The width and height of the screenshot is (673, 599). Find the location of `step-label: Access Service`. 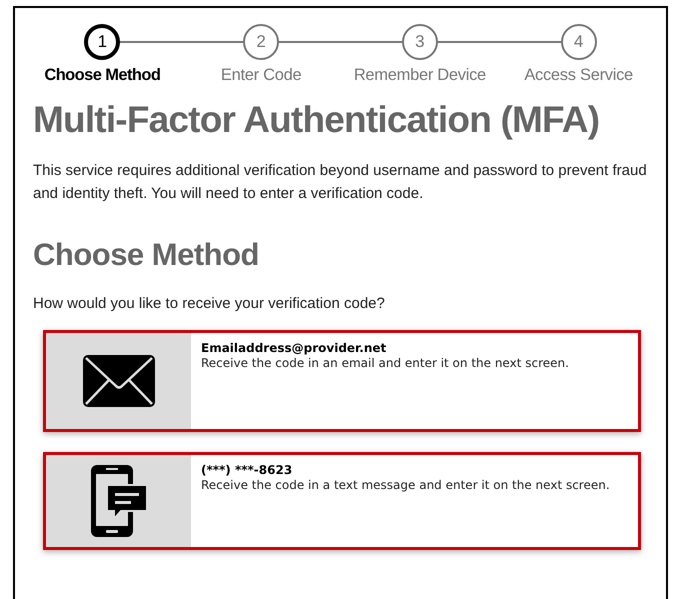

step-label: Access Service is located at coordinates (578, 75).